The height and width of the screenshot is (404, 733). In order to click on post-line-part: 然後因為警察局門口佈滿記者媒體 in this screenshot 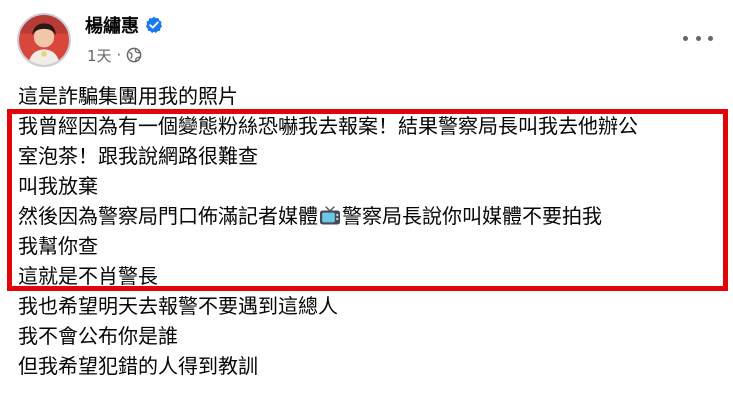, I will do `click(168, 216)`.